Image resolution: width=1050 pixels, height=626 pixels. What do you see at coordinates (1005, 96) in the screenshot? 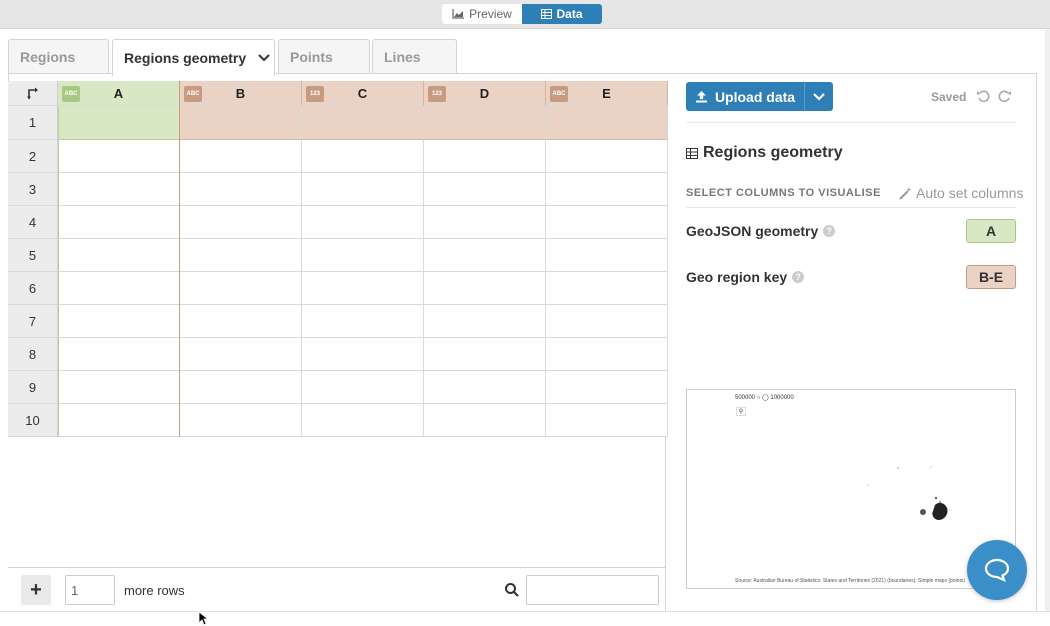
I see `redo-icon` at bounding box center [1005, 96].